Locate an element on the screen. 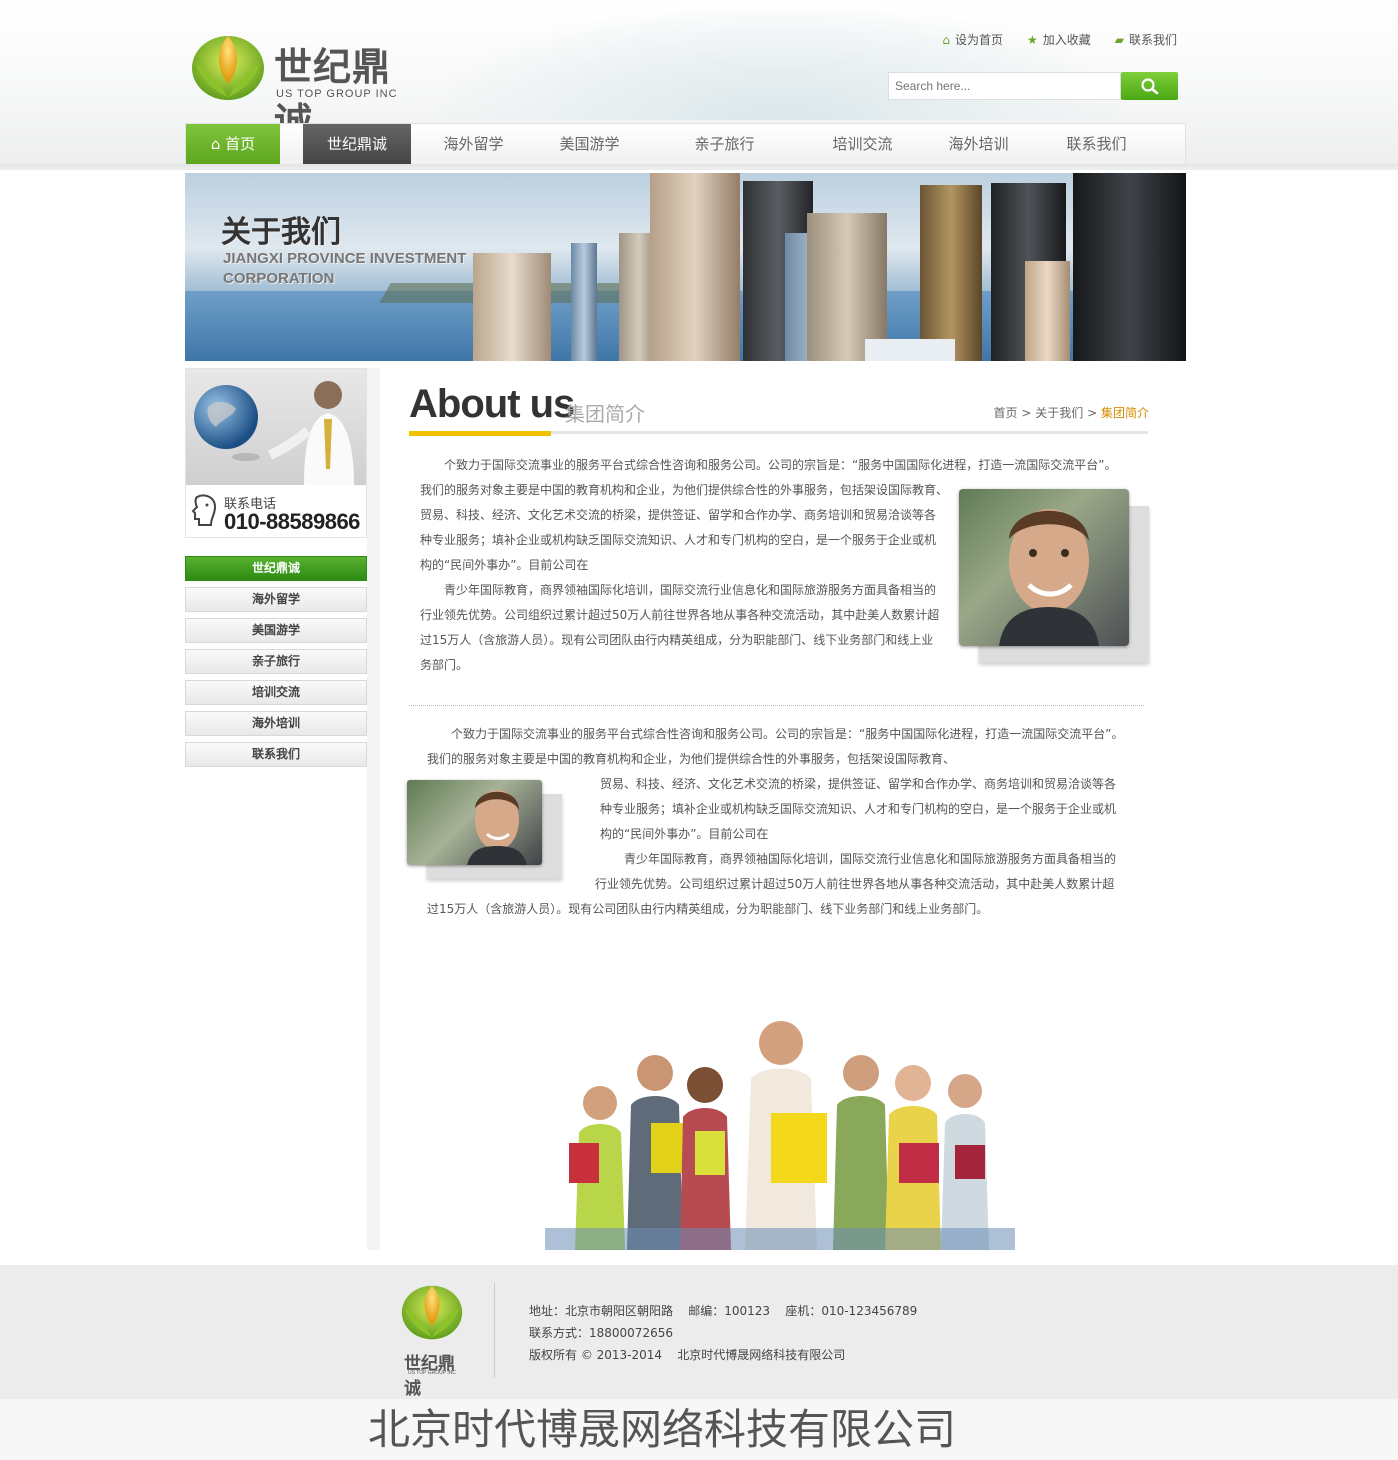  text-line: 构的“民间外事办”。目前公司在 is located at coordinates (684, 834).